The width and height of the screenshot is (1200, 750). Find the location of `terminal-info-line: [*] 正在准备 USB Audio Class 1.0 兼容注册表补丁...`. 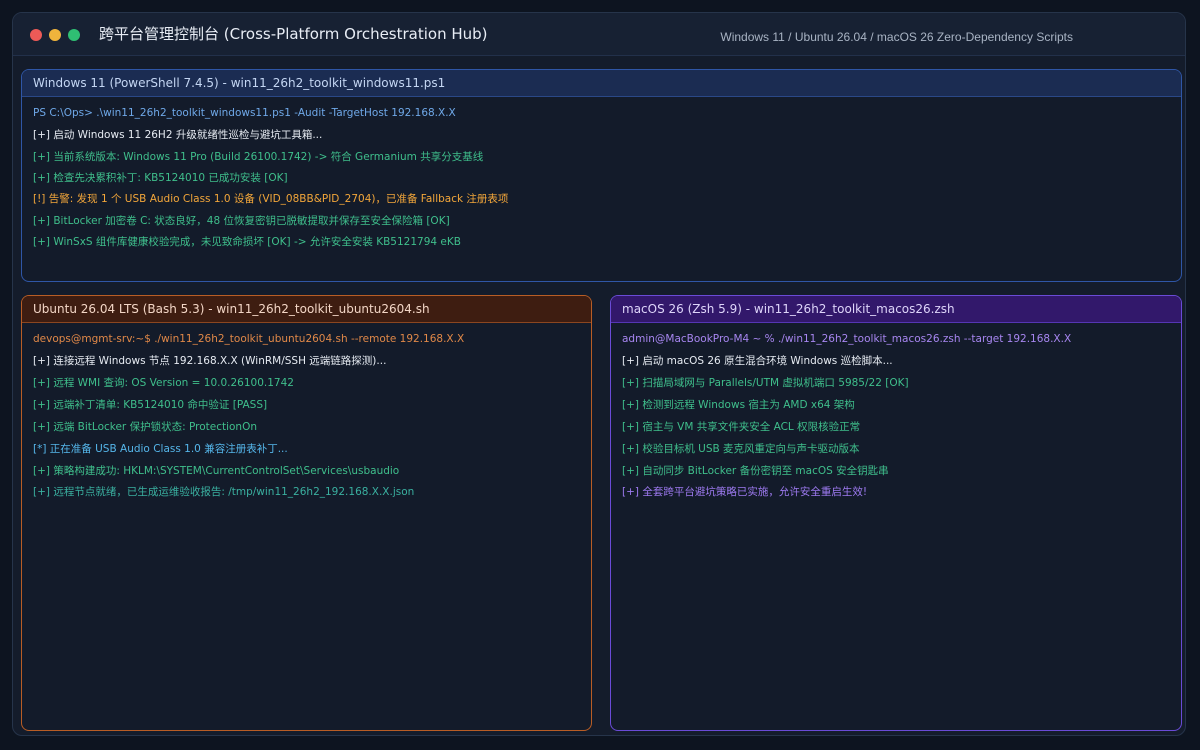

terminal-info-line: [*] 正在准备 USB Audio Class 1.0 兼容注册表补丁... is located at coordinates (160, 449).